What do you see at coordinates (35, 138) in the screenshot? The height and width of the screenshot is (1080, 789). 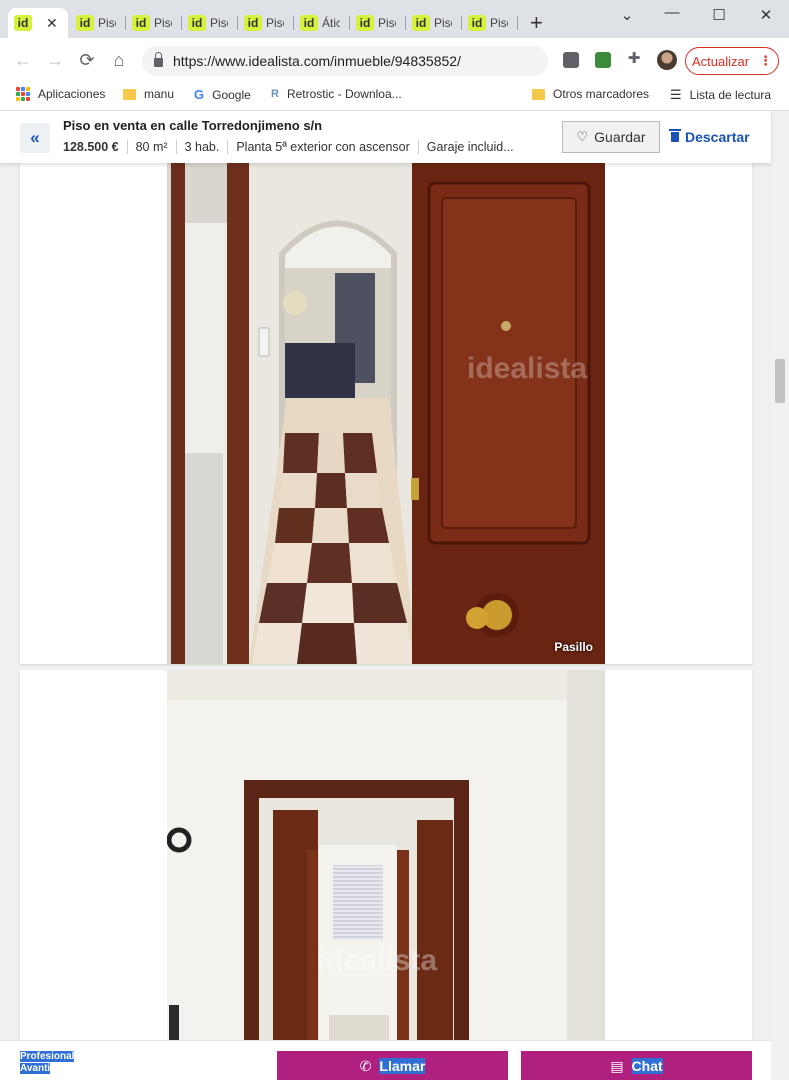 I see `chevron-double-left-icon: «` at bounding box center [35, 138].